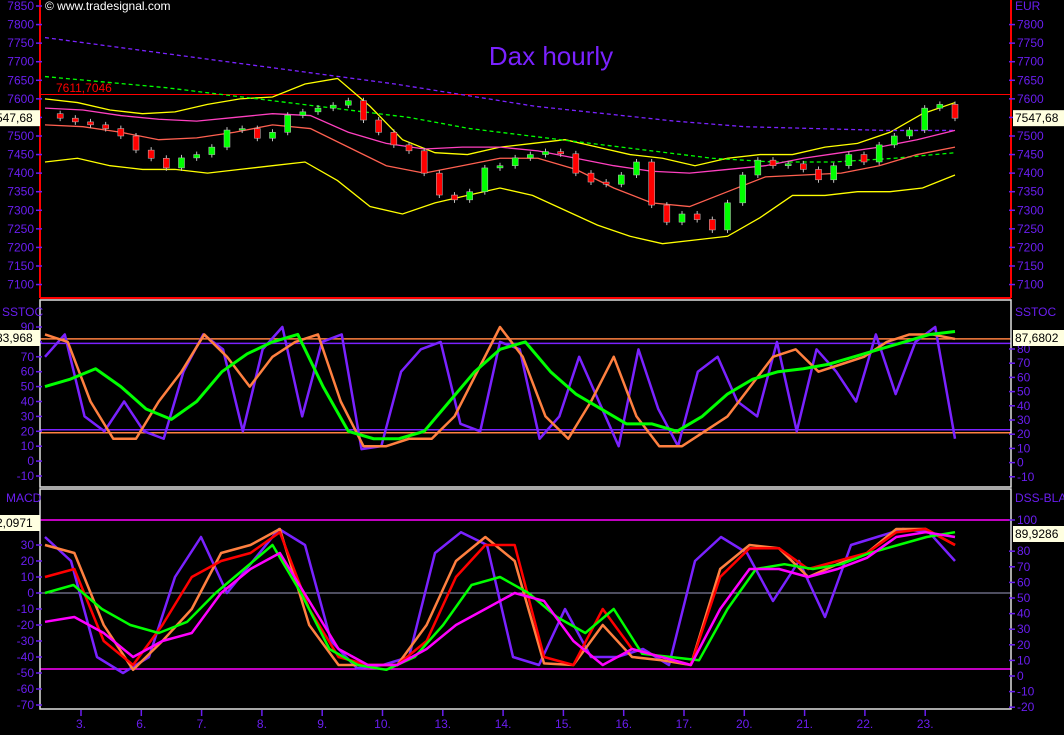  Describe the element at coordinates (1024, 551) in the screenshot. I see `dss-tick-right: 80` at that location.